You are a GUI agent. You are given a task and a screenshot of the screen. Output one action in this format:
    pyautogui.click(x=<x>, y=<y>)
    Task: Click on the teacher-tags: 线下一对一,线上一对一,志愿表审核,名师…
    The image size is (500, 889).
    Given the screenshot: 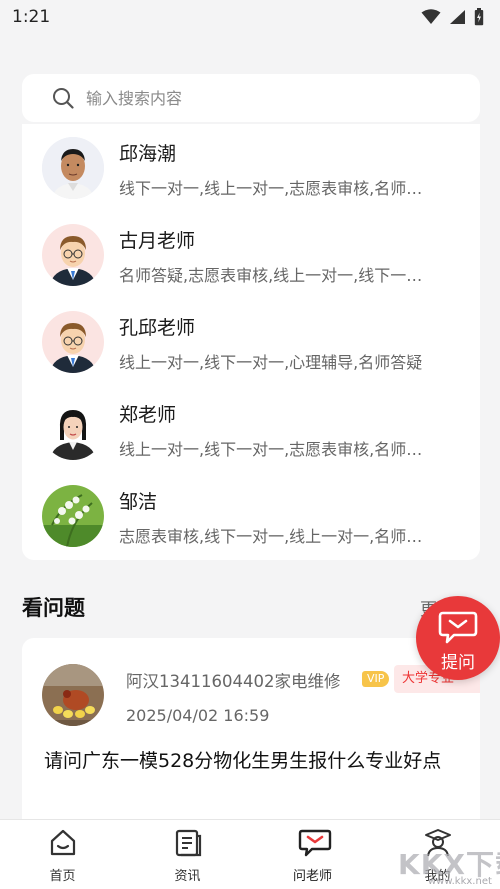 What is the action you would take?
    pyautogui.click(x=271, y=188)
    